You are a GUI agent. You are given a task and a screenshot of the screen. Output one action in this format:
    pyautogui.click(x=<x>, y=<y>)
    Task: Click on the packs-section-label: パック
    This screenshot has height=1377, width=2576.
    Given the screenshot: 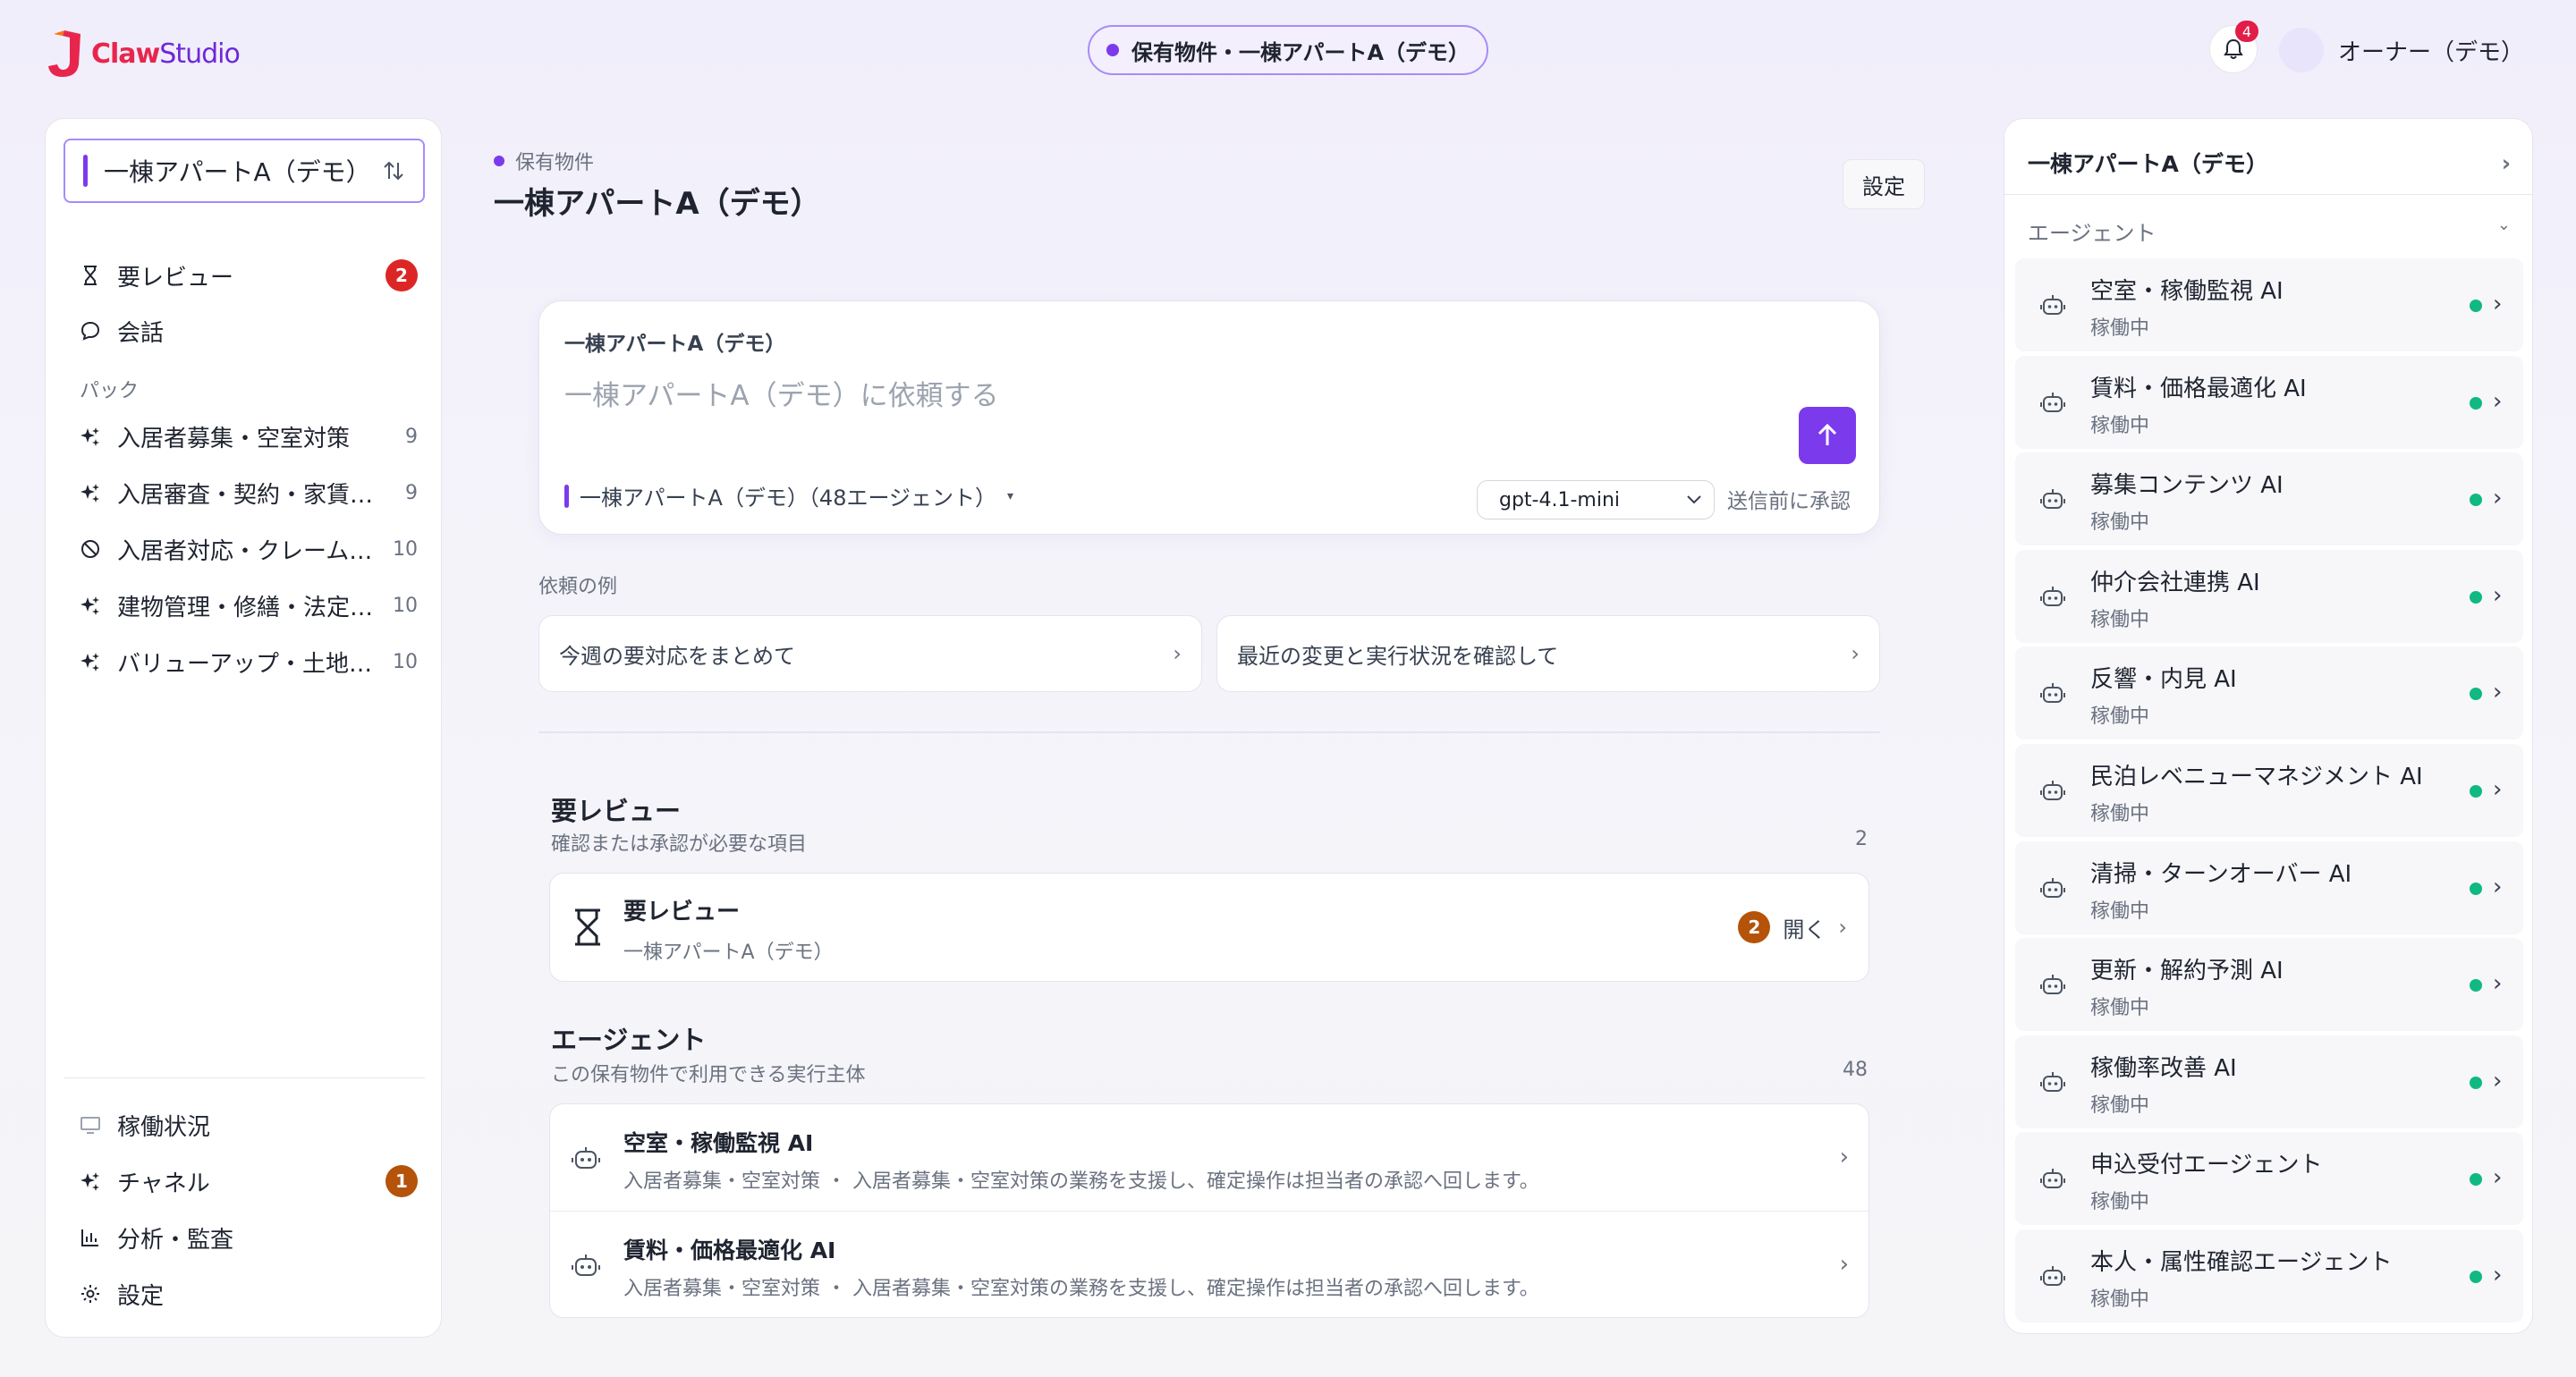 What is the action you would take?
    pyautogui.click(x=110, y=391)
    